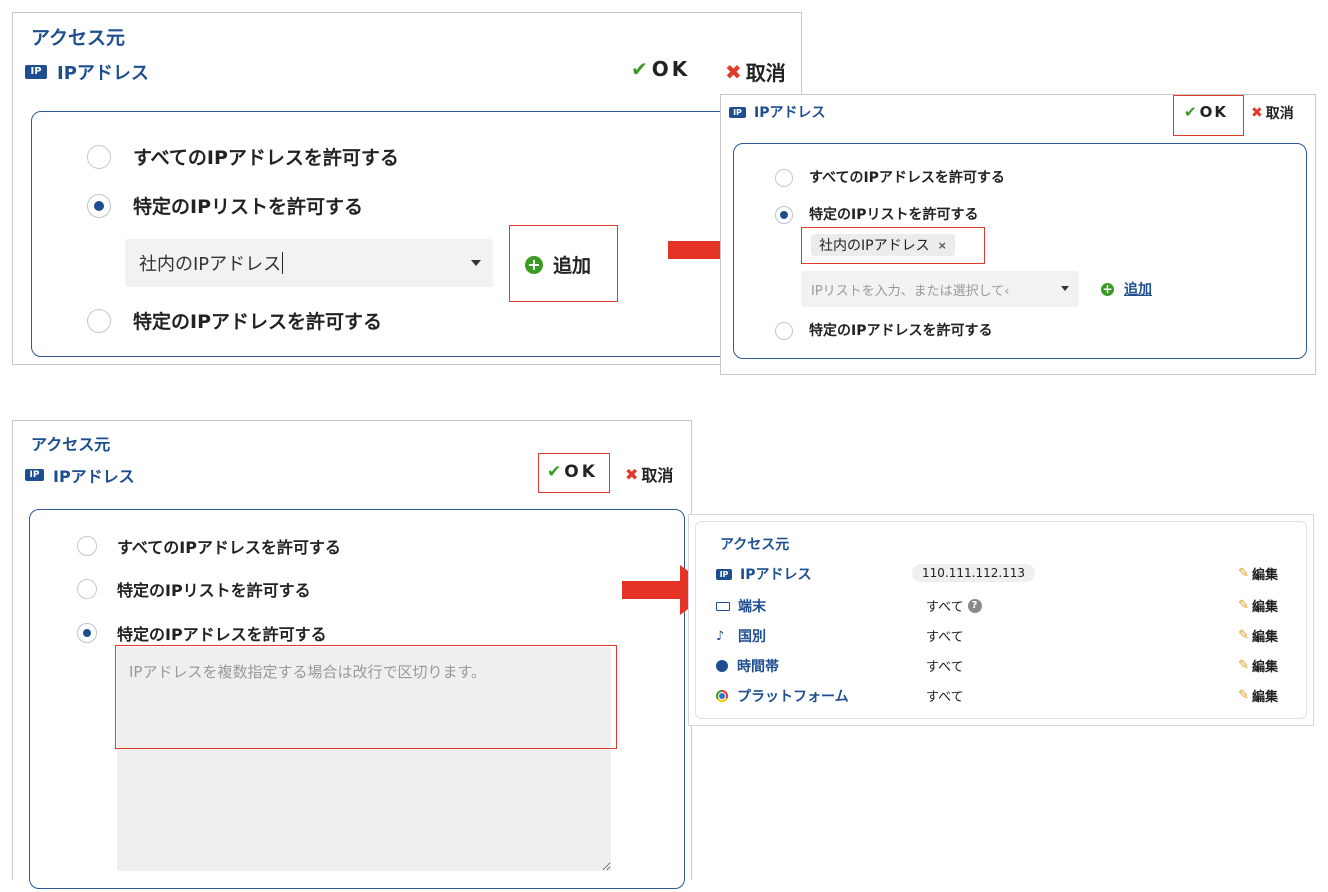  I want to click on add-button: + 追加, so click(558, 264).